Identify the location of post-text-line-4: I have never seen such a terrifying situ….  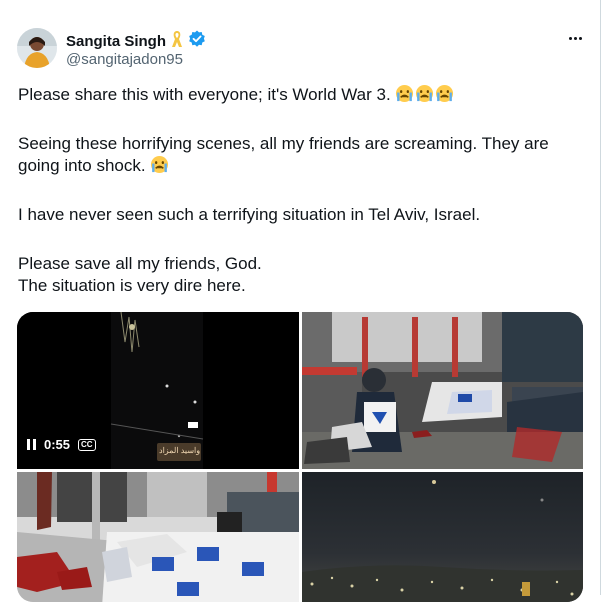
(249, 214).